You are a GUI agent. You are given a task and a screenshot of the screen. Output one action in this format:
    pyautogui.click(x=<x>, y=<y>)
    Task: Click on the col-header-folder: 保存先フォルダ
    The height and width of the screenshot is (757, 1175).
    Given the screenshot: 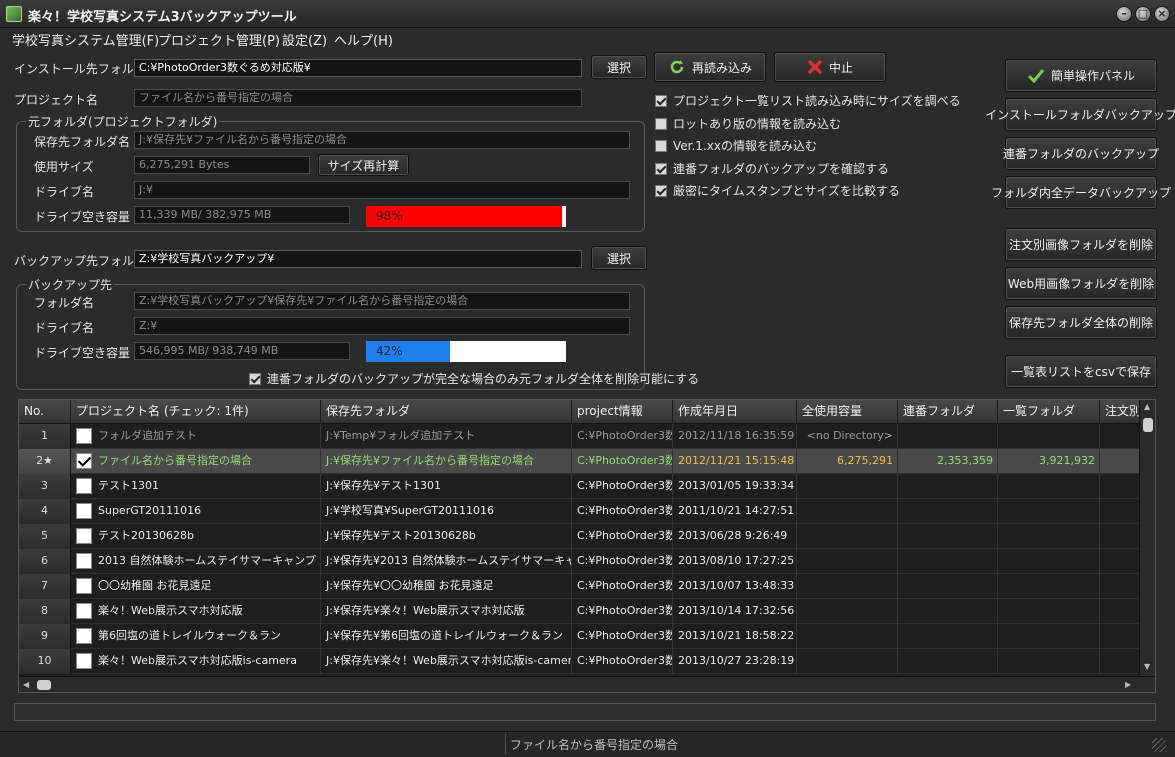 What is the action you would take?
    pyautogui.click(x=446, y=412)
    